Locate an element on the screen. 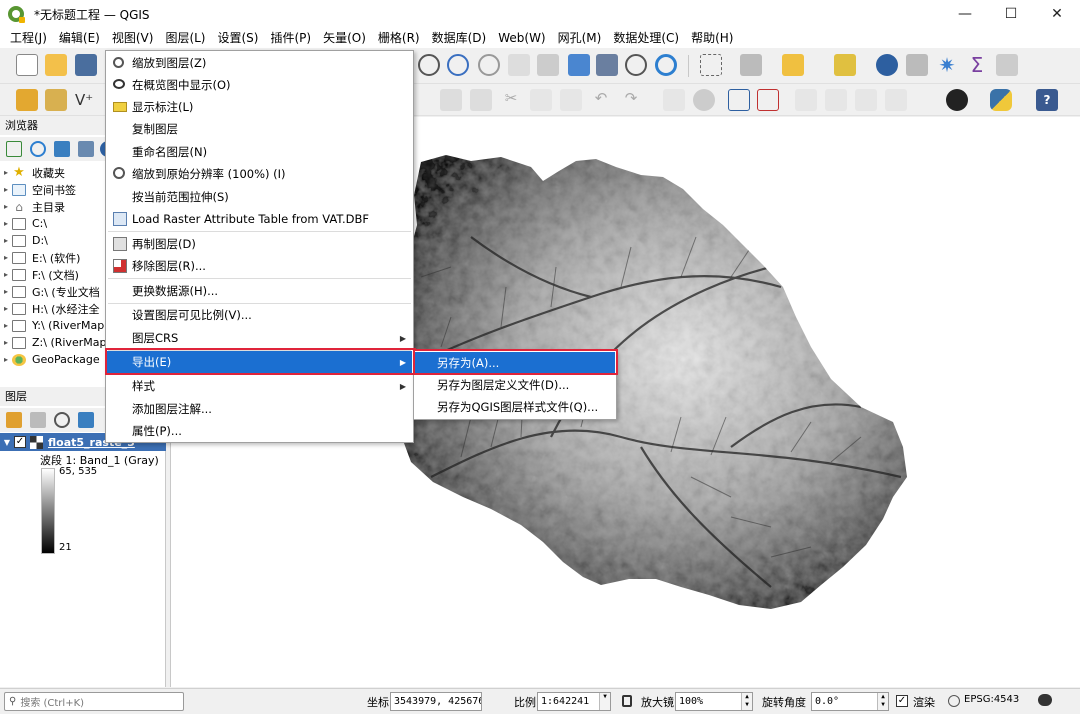 The width and height of the screenshot is (1080, 714). locator-search-input: ⚲ 搜索 (Ctrl+K) is located at coordinates (94, 701).